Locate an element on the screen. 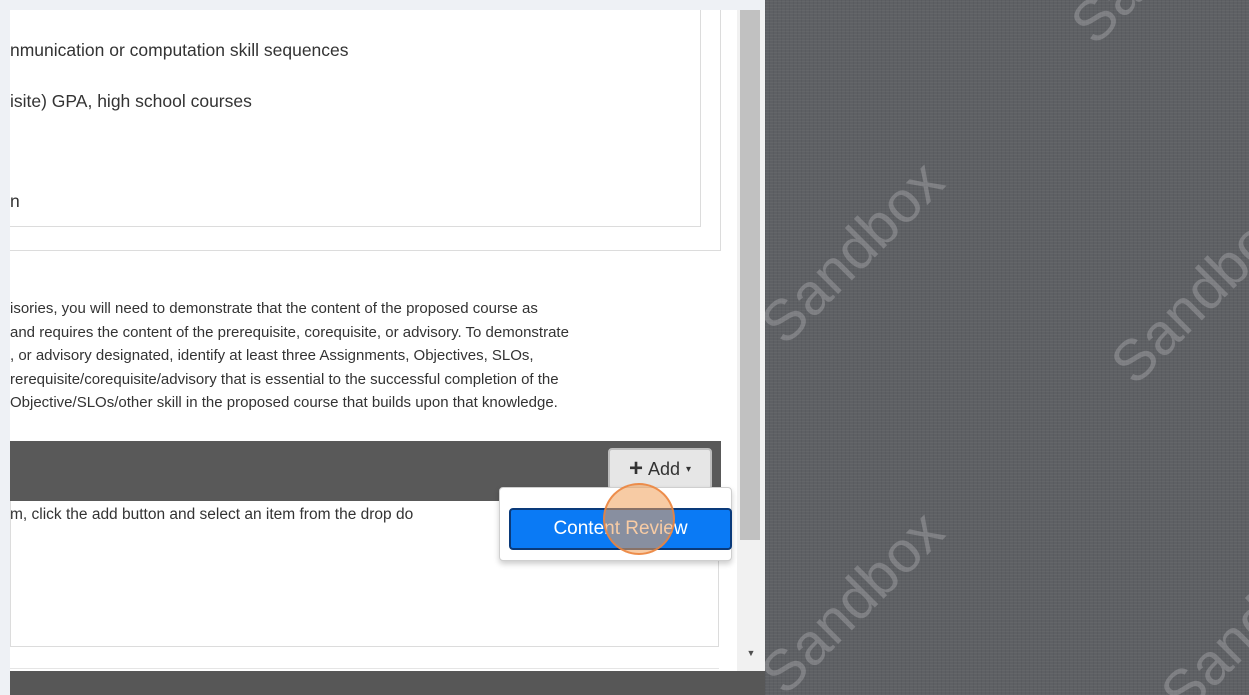 The width and height of the screenshot is (1249, 695). plus-icon: + is located at coordinates (635, 468).